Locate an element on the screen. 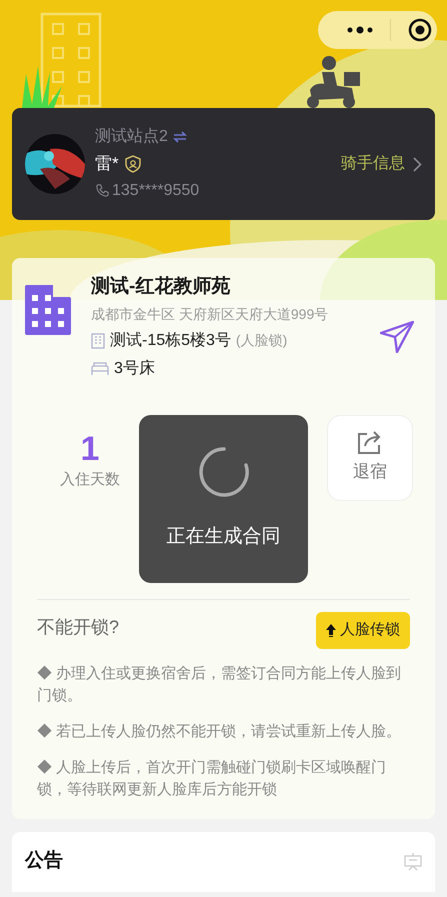 This screenshot has width=447, height=897. unlock-tip: ◆ 若已上传人脸仍然不能开锁，请尝试重新上传人脸。 is located at coordinates (219, 732).